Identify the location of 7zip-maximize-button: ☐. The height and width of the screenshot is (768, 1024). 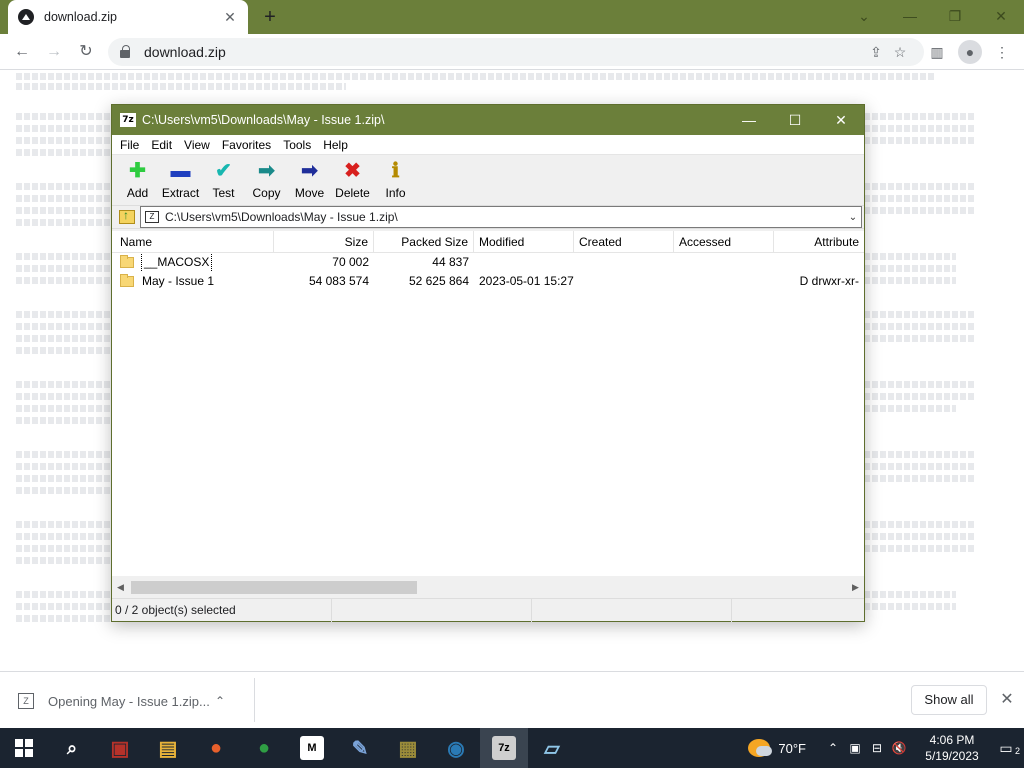
(795, 120).